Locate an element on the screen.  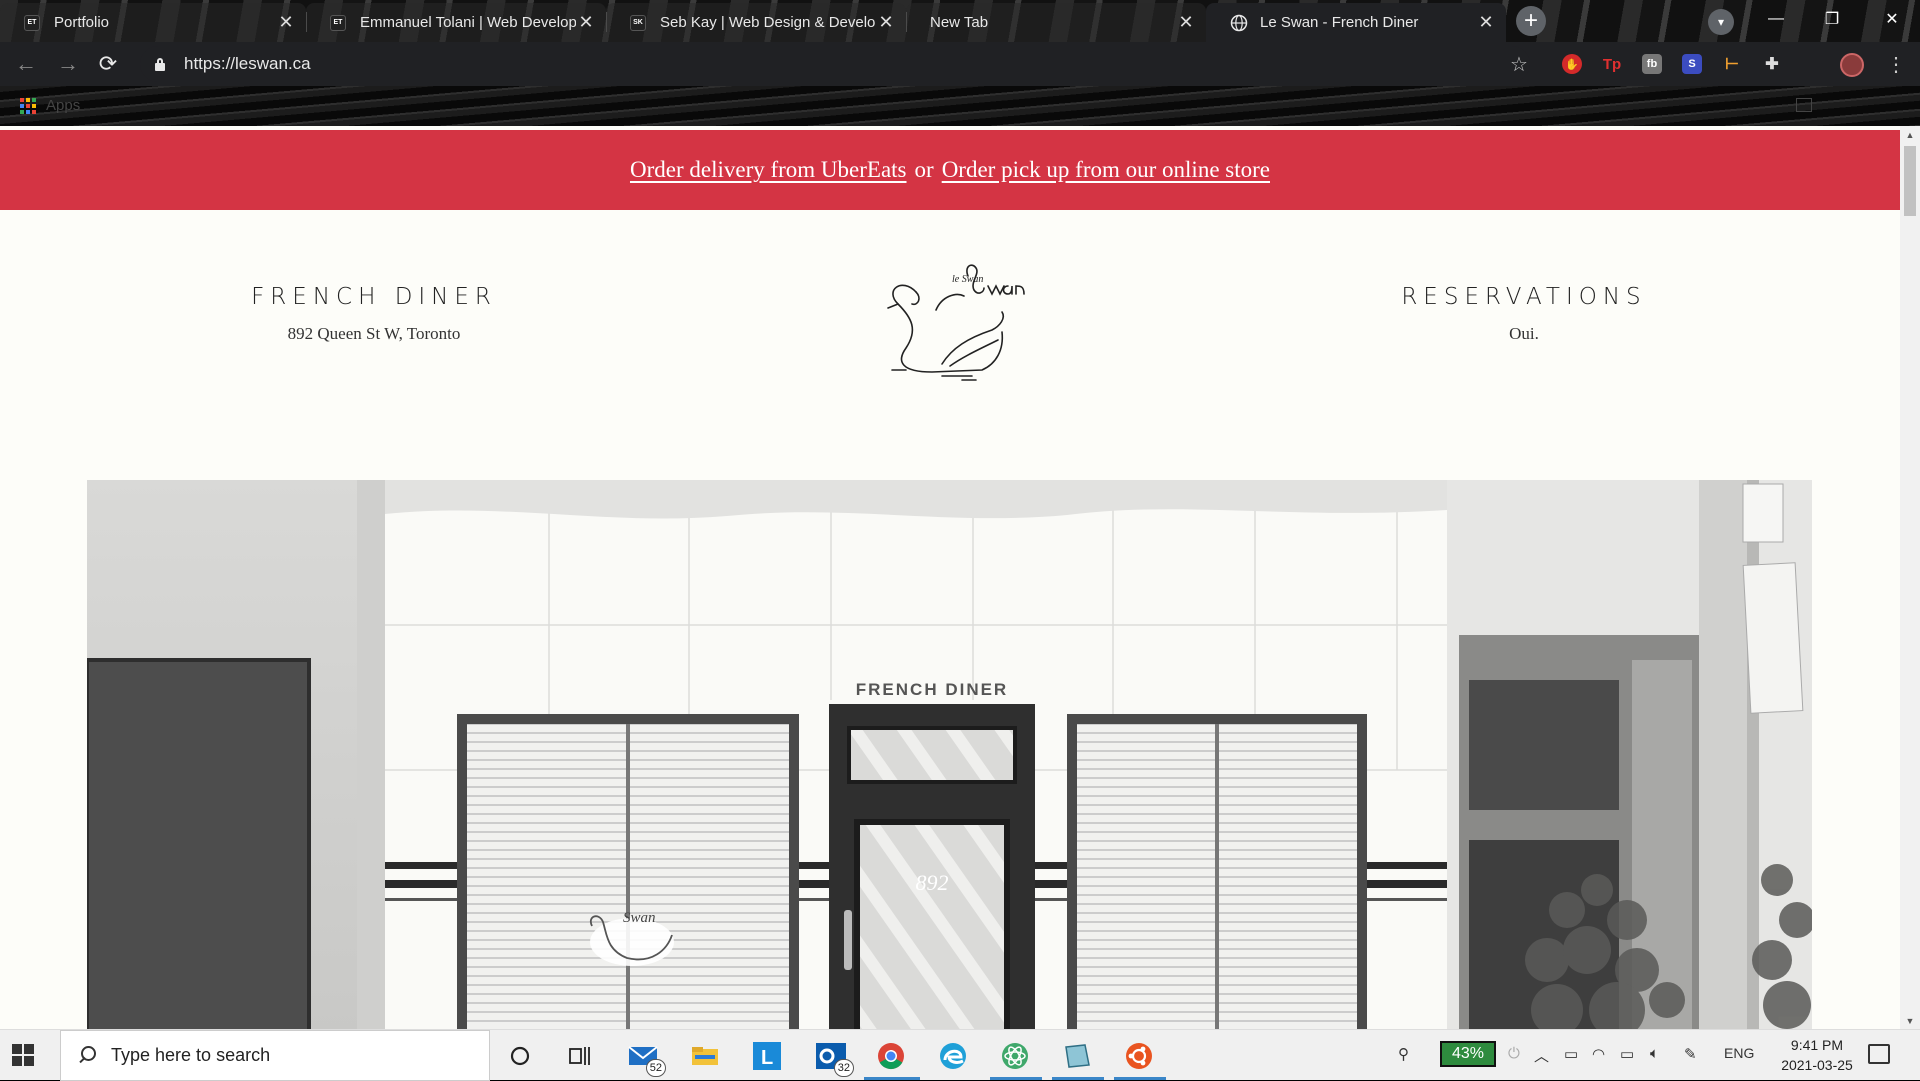
chevron-up-icon: ︿ is located at coordinates (1541, 1055).